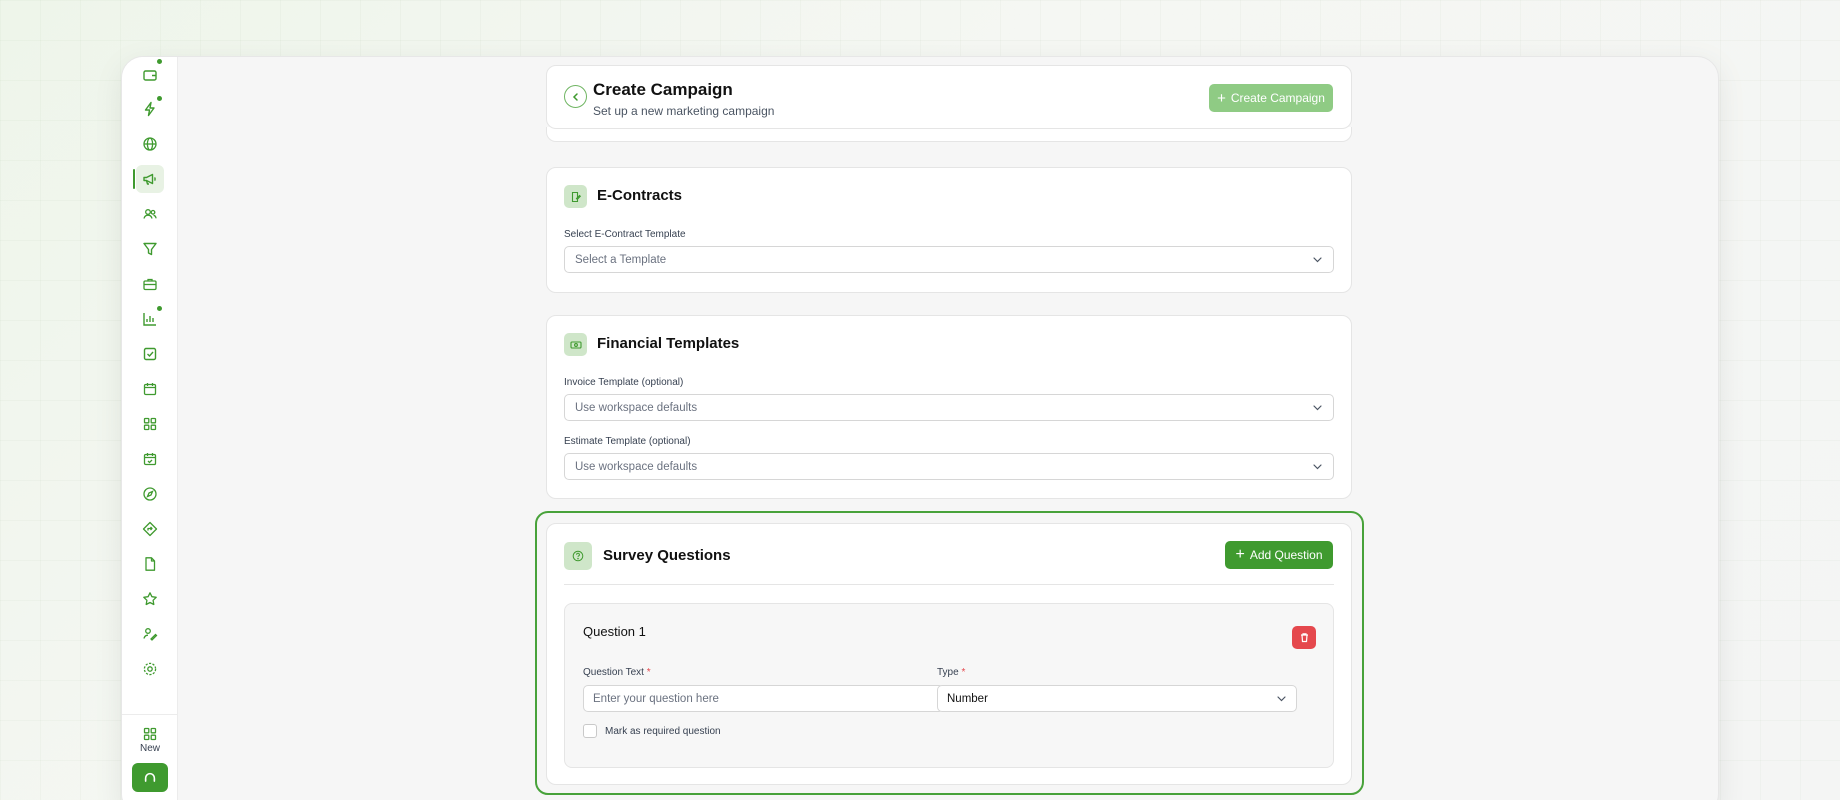 This screenshot has height=800, width=1840. Describe the element at coordinates (614, 631) in the screenshot. I see `question-title: Question 1` at that location.